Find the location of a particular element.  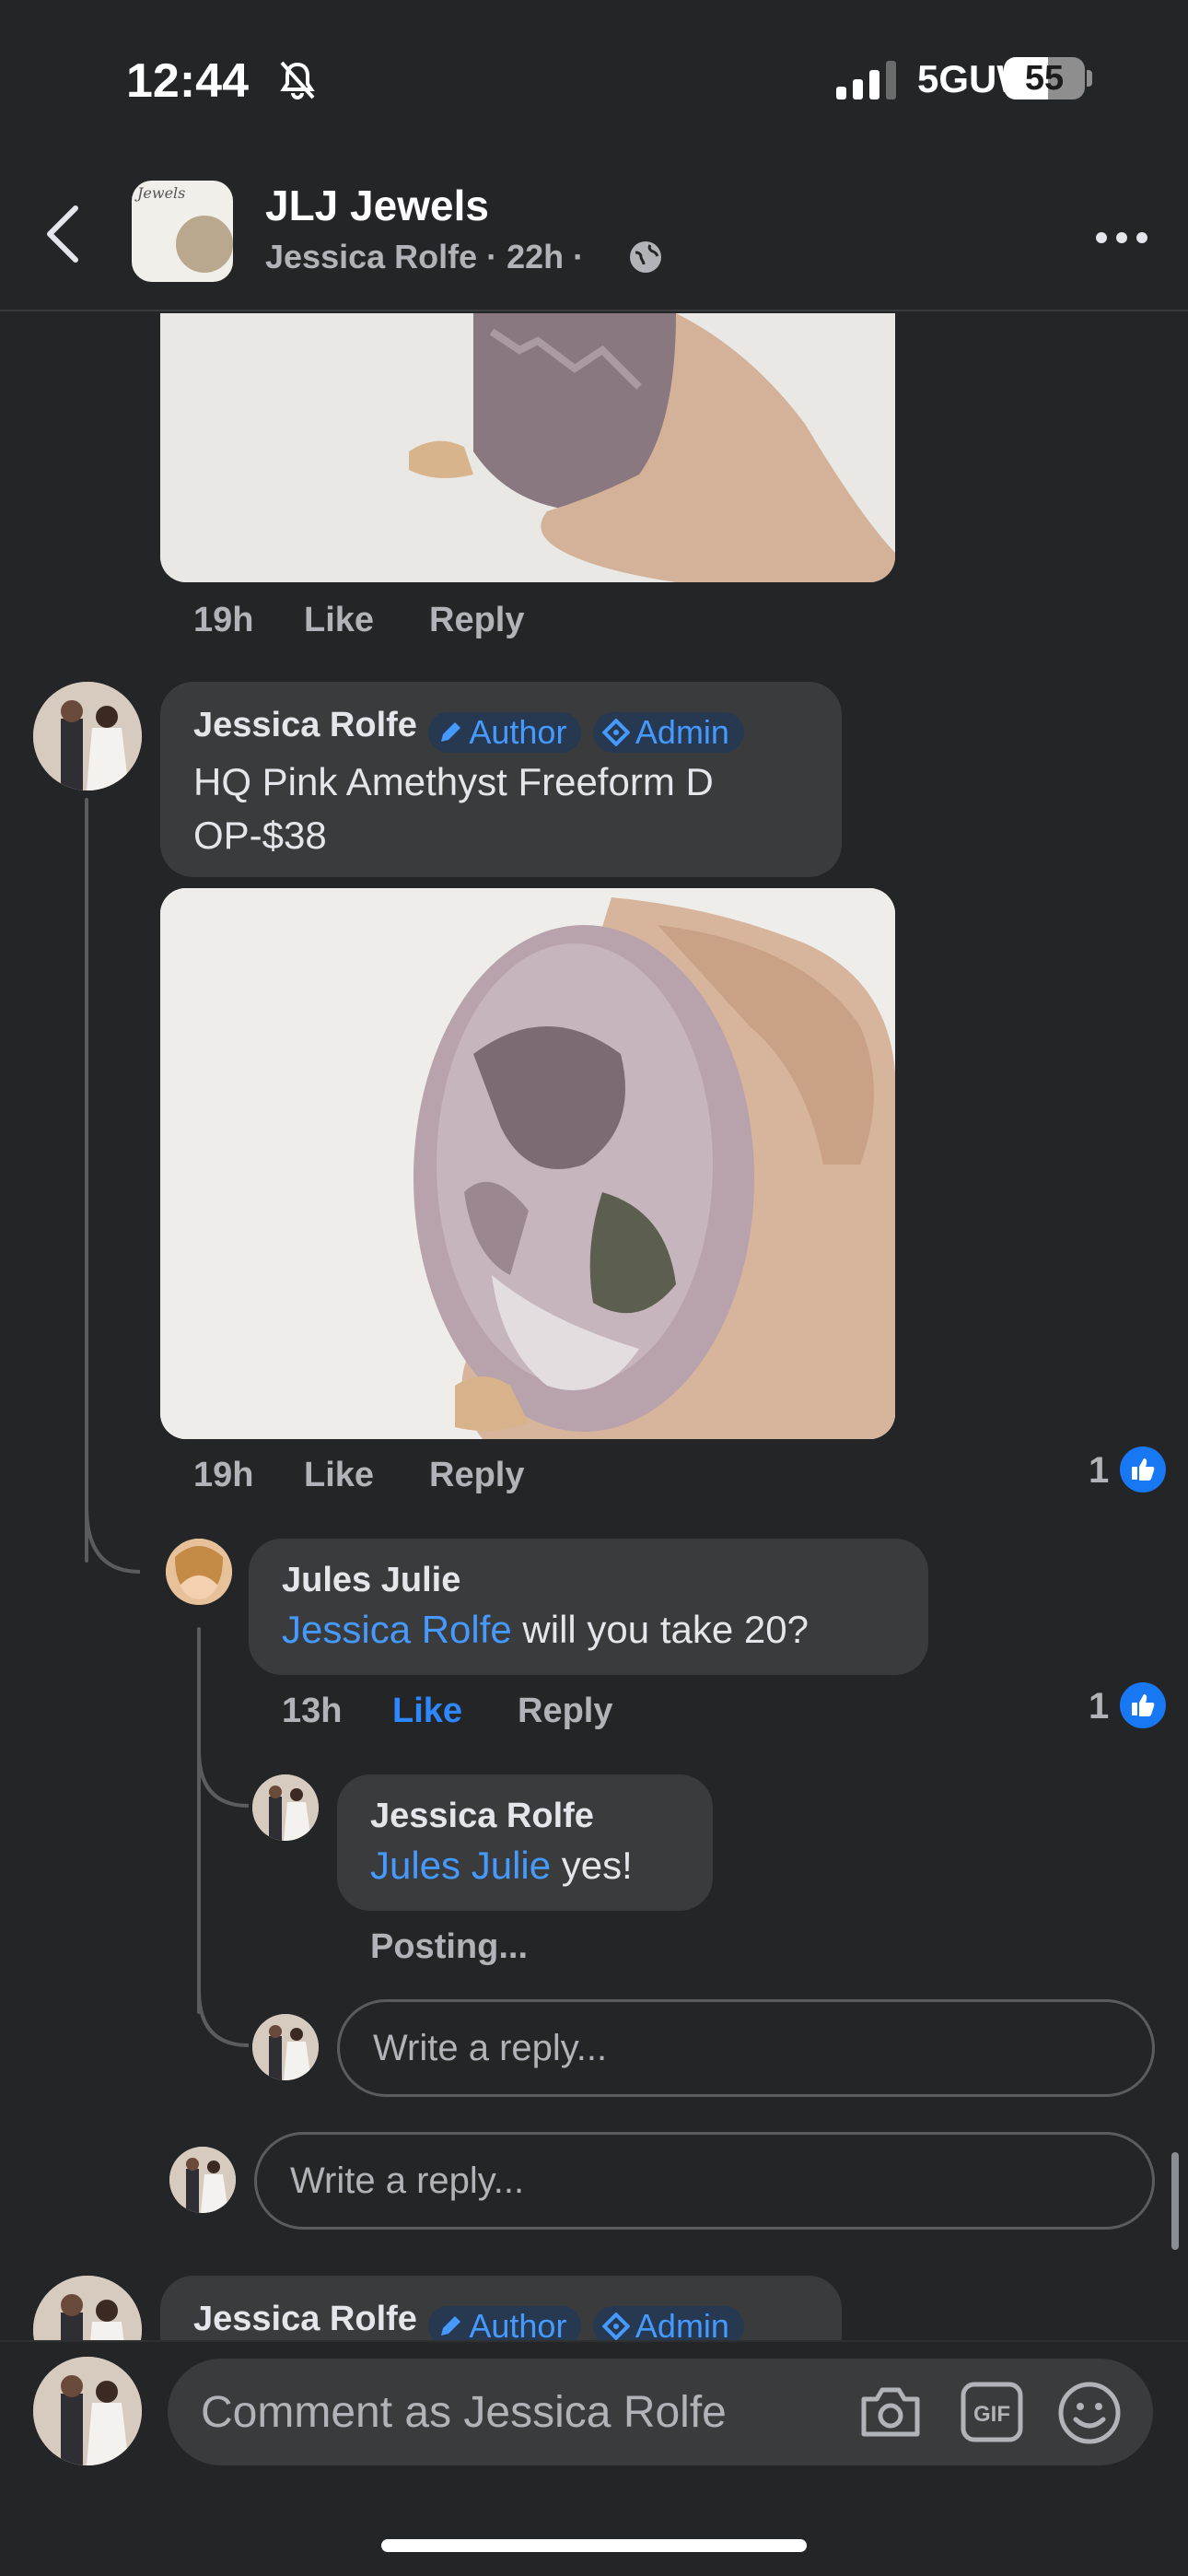

signal-icon is located at coordinates (866, 80).